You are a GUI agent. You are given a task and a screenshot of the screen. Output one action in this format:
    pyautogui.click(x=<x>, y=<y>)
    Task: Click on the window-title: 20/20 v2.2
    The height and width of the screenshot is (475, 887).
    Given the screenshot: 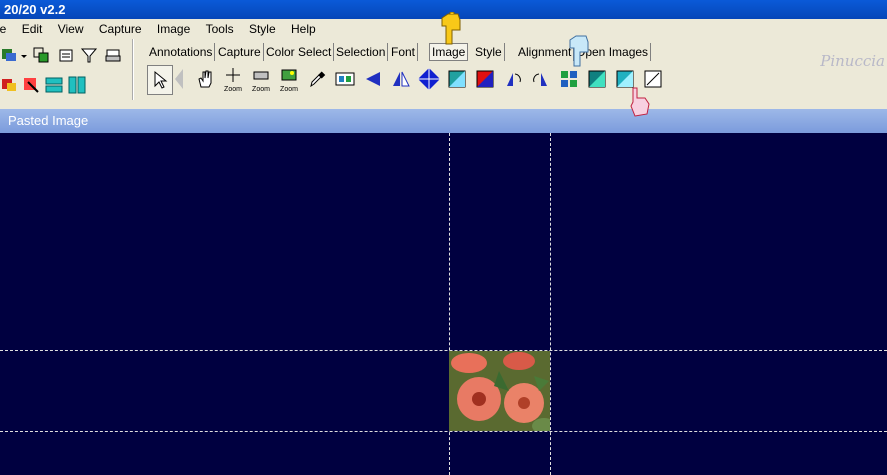 What is the action you would take?
    pyautogui.click(x=35, y=9)
    